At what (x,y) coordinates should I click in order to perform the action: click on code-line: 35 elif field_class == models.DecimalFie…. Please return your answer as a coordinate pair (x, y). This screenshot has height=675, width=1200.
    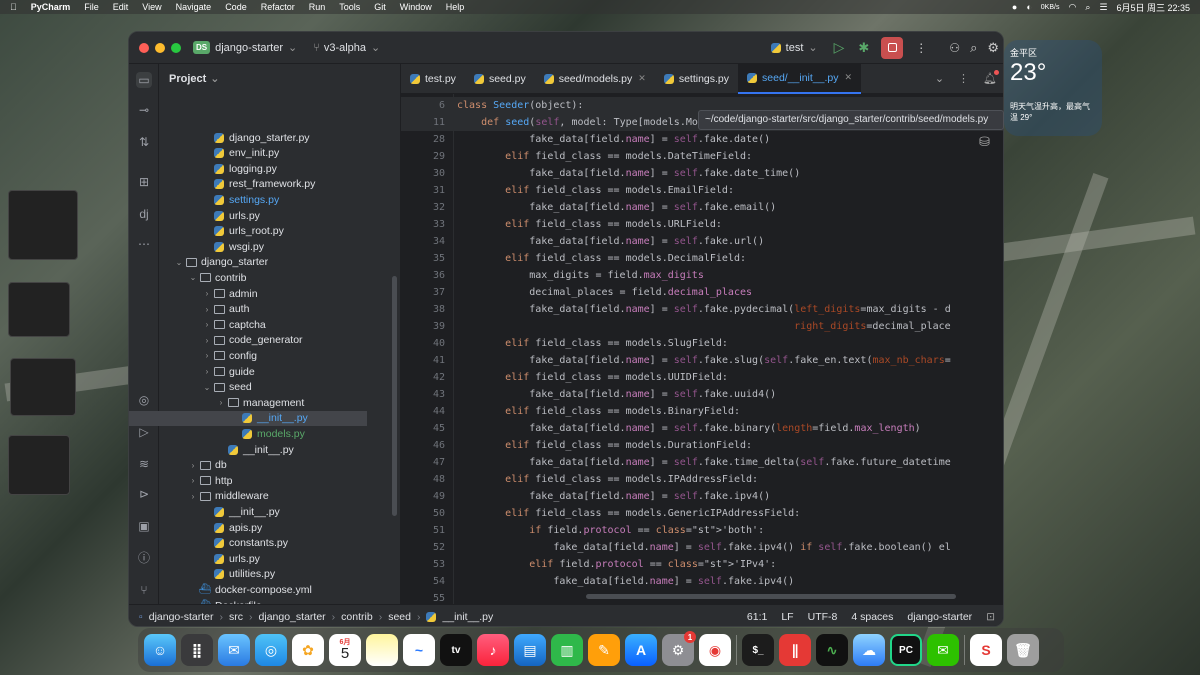
    Looking at the image, I should click on (702, 258).